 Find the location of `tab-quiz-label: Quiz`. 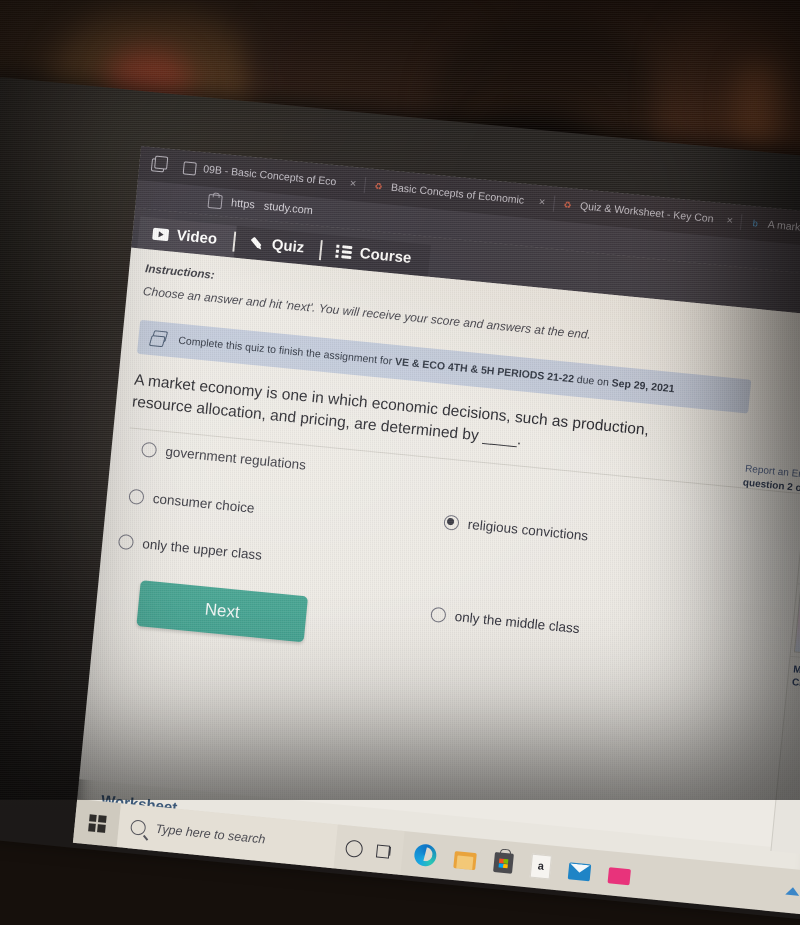

tab-quiz-label: Quiz is located at coordinates (288, 246).